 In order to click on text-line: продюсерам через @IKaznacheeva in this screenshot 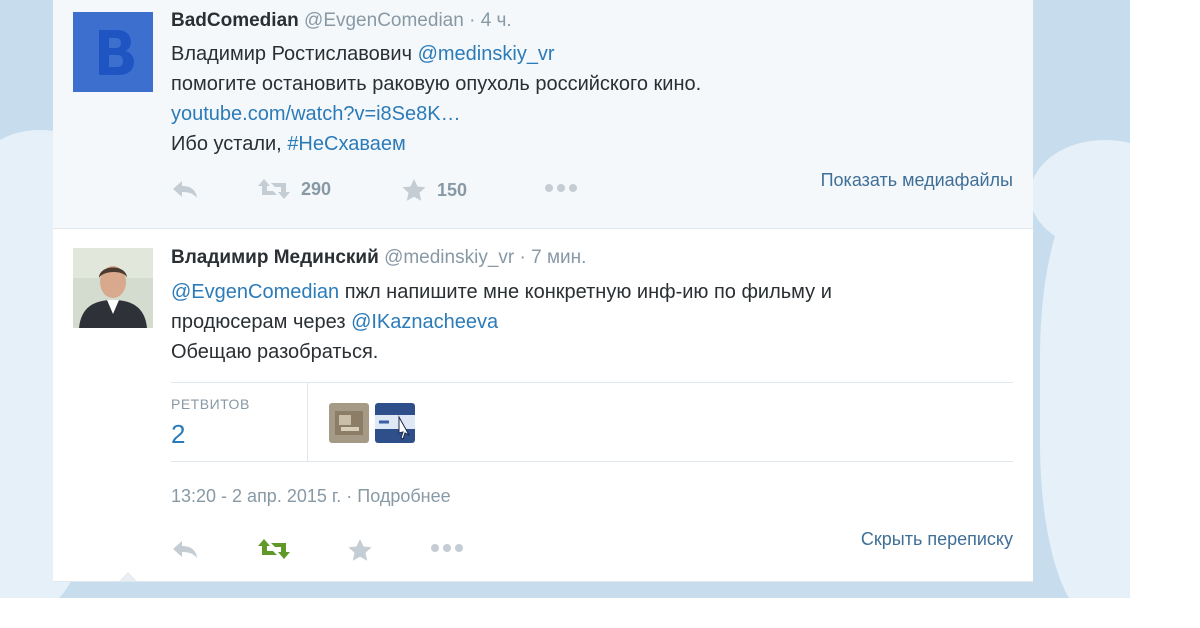, I will do `click(501, 322)`.